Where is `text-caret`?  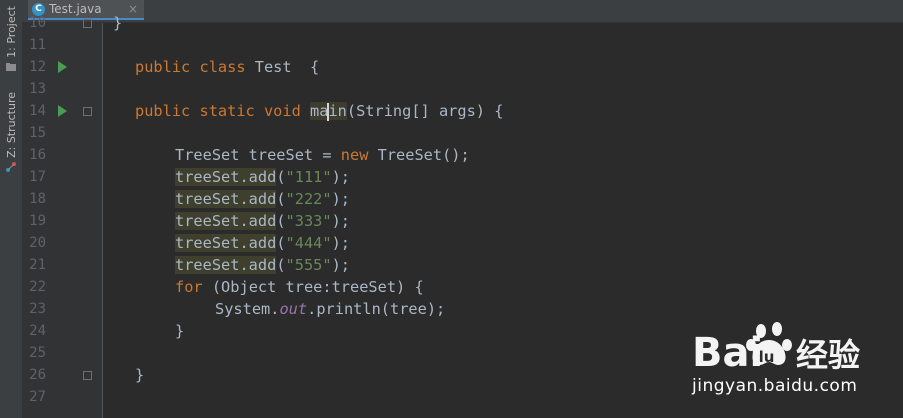 text-caret is located at coordinates (328, 111).